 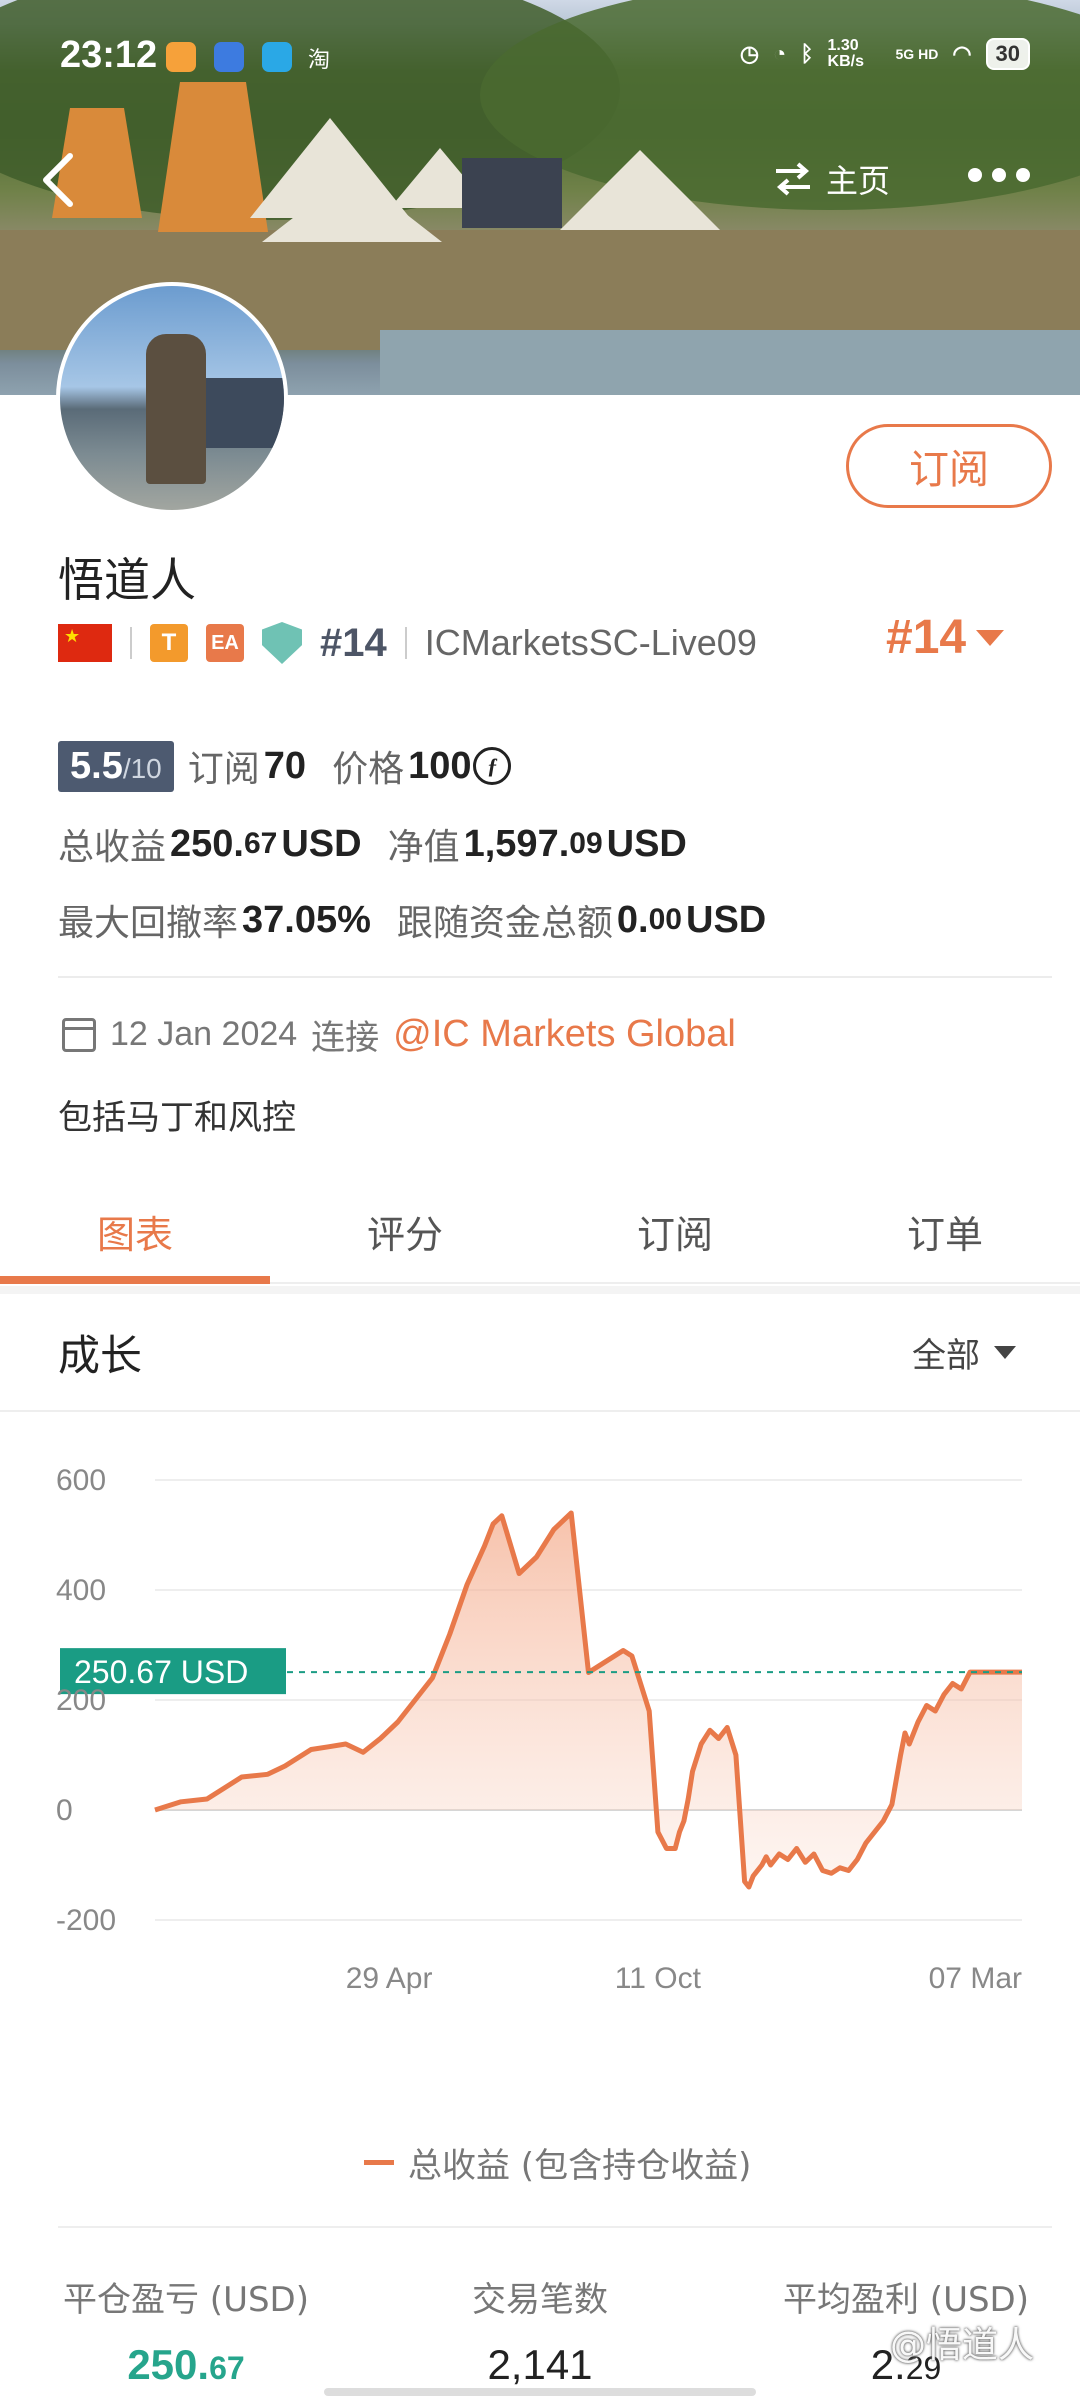 I want to click on metric-value-int: 250., so click(x=168, y=2364).